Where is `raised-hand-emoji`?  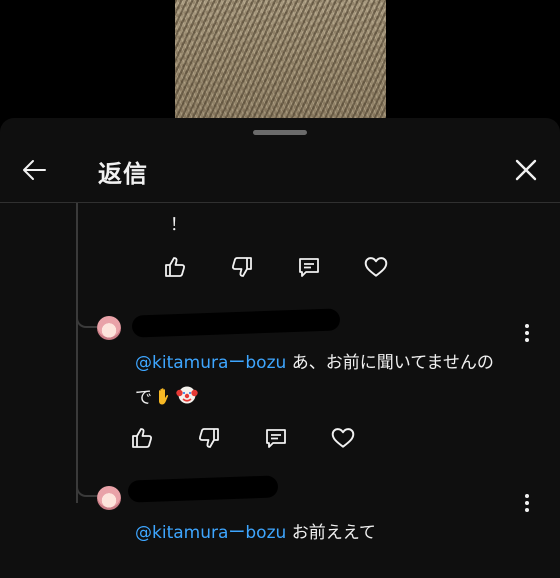 raised-hand-emoji is located at coordinates (164, 398).